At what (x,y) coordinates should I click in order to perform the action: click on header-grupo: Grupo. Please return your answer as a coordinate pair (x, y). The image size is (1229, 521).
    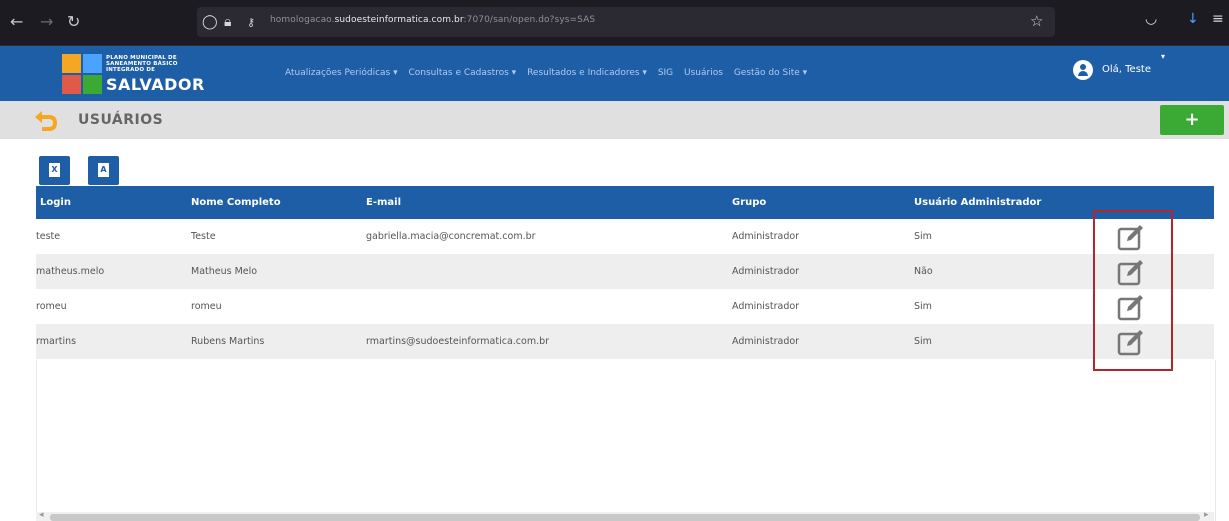
    Looking at the image, I should click on (749, 202).